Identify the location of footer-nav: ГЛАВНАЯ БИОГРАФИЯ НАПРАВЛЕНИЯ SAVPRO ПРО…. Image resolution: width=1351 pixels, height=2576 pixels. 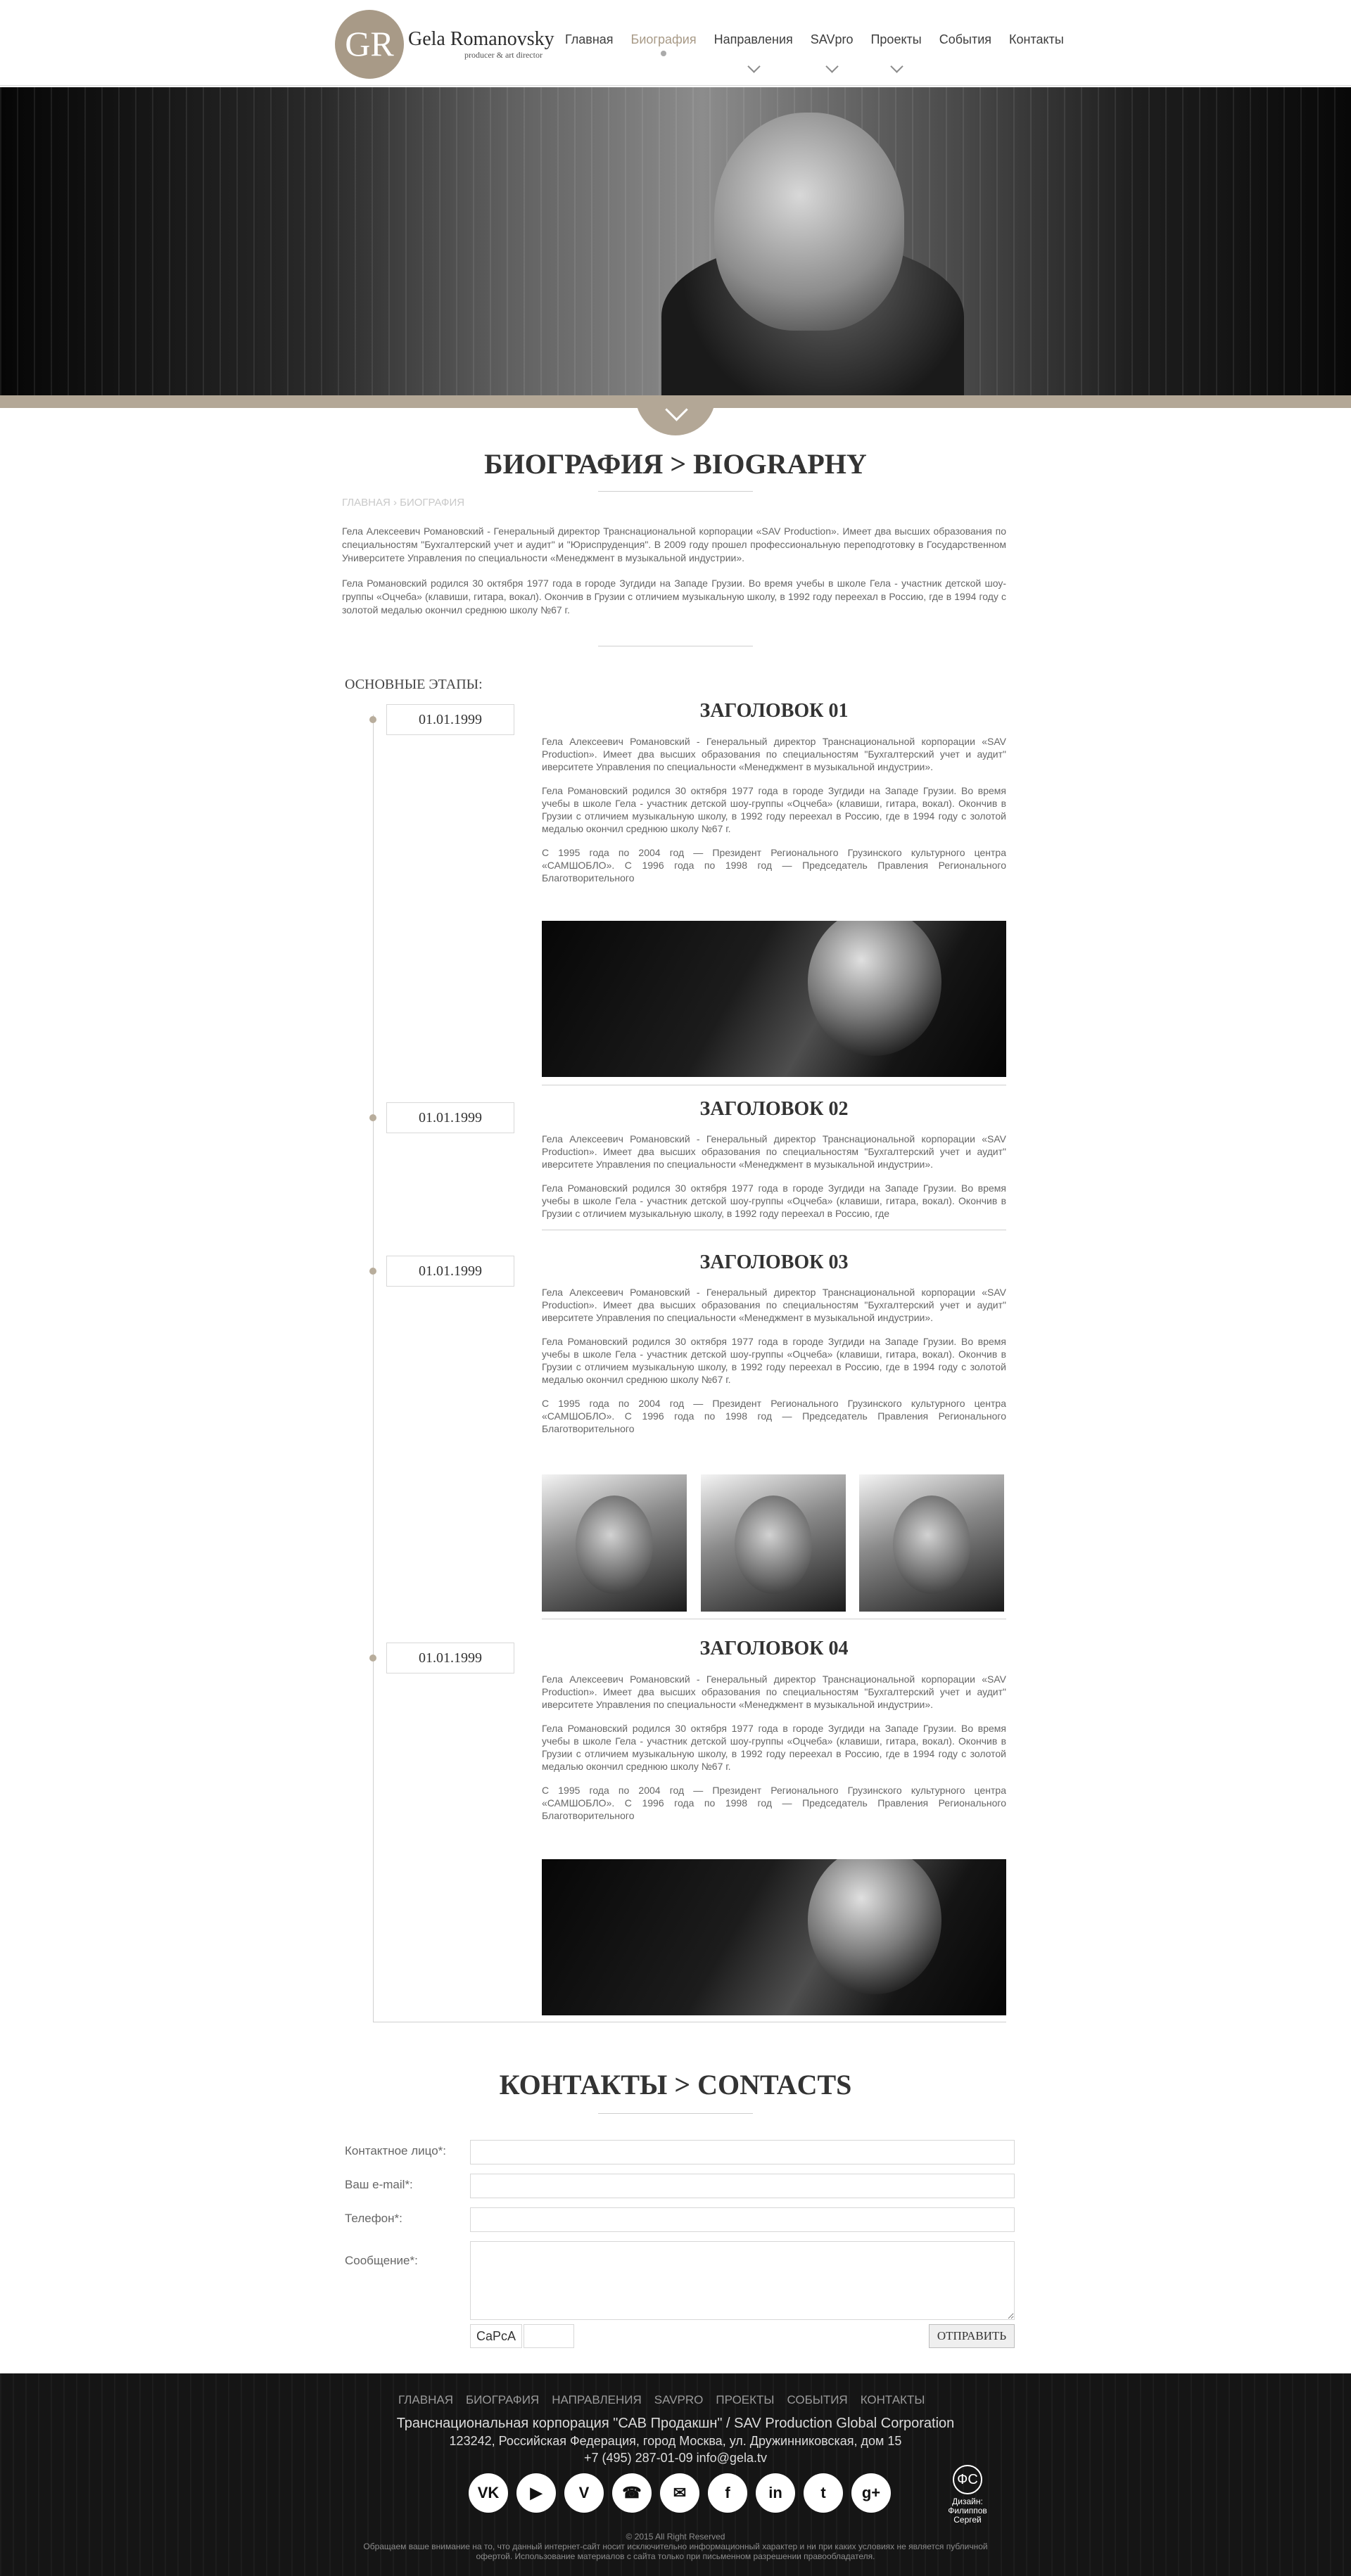
(661, 2400).